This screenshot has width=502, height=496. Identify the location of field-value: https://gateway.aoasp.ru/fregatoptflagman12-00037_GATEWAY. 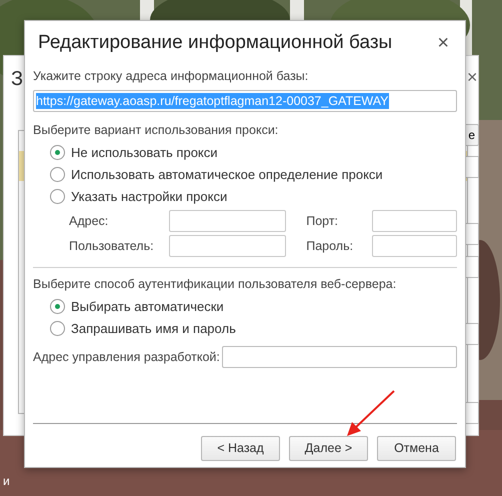
(212, 100).